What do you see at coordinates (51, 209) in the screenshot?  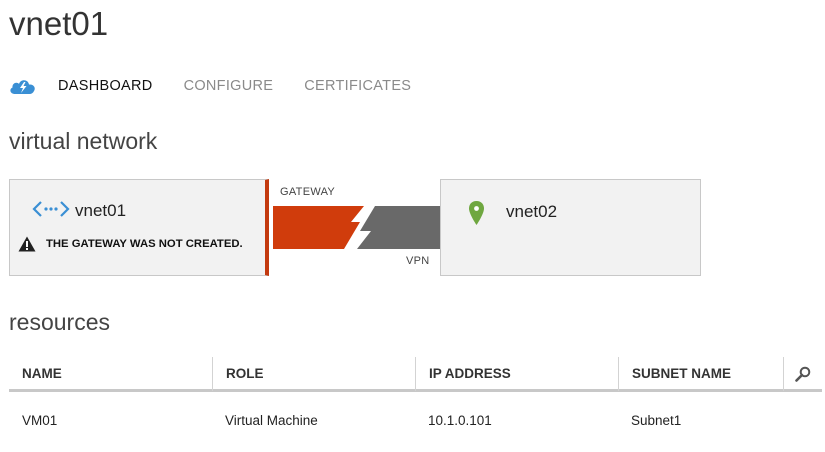 I see `vnet-icon` at bounding box center [51, 209].